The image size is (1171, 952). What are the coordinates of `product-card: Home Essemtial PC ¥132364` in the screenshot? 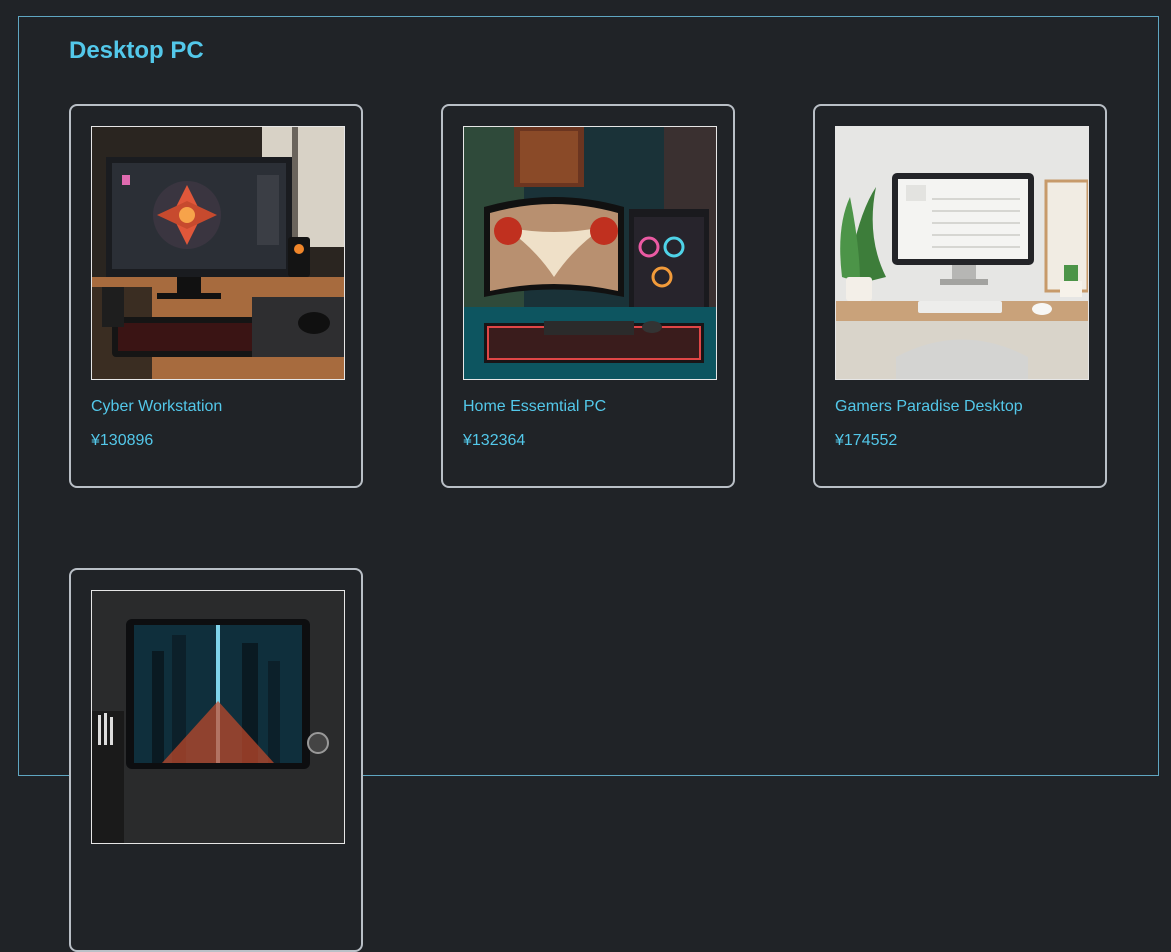 It's located at (588, 296).